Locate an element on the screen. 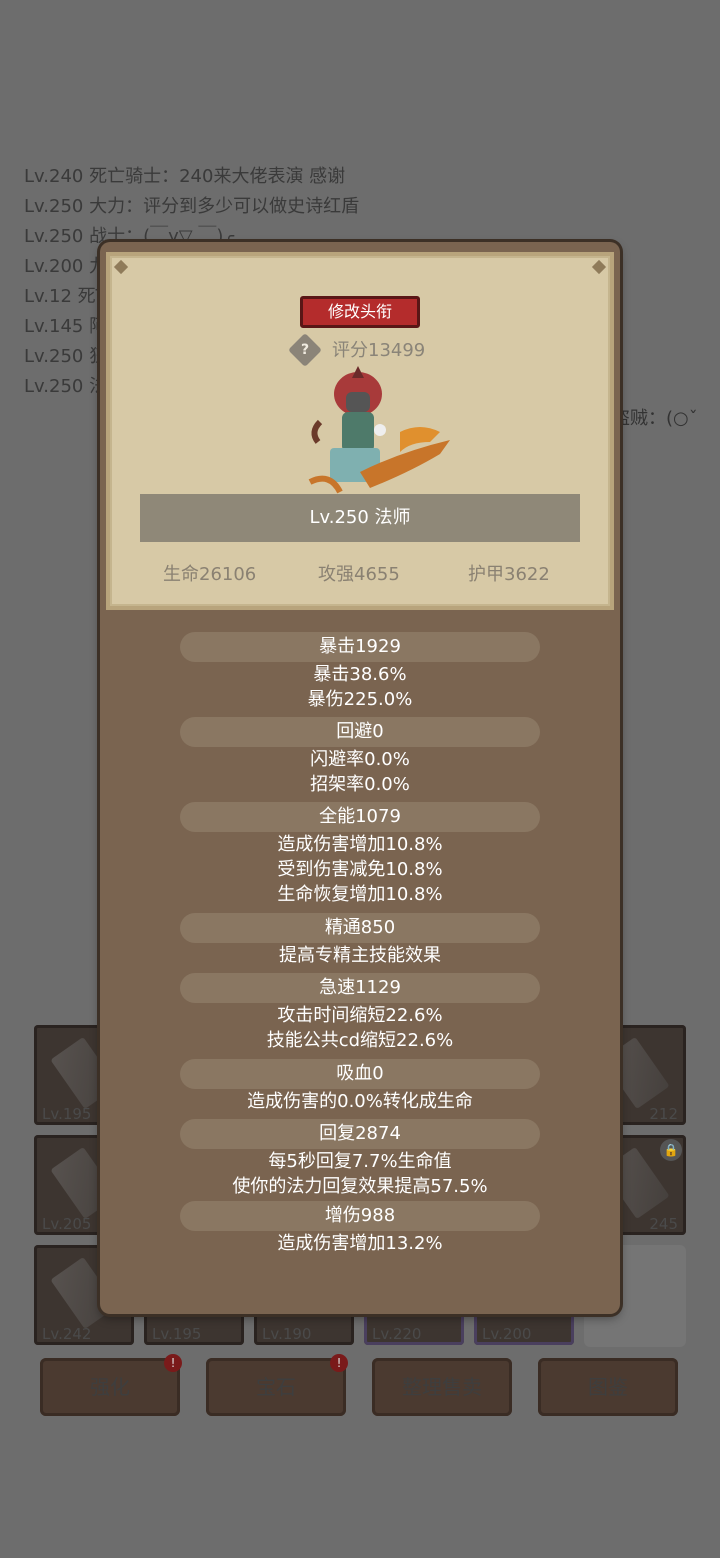  lock-icon: 🔒 is located at coordinates (671, 1150).